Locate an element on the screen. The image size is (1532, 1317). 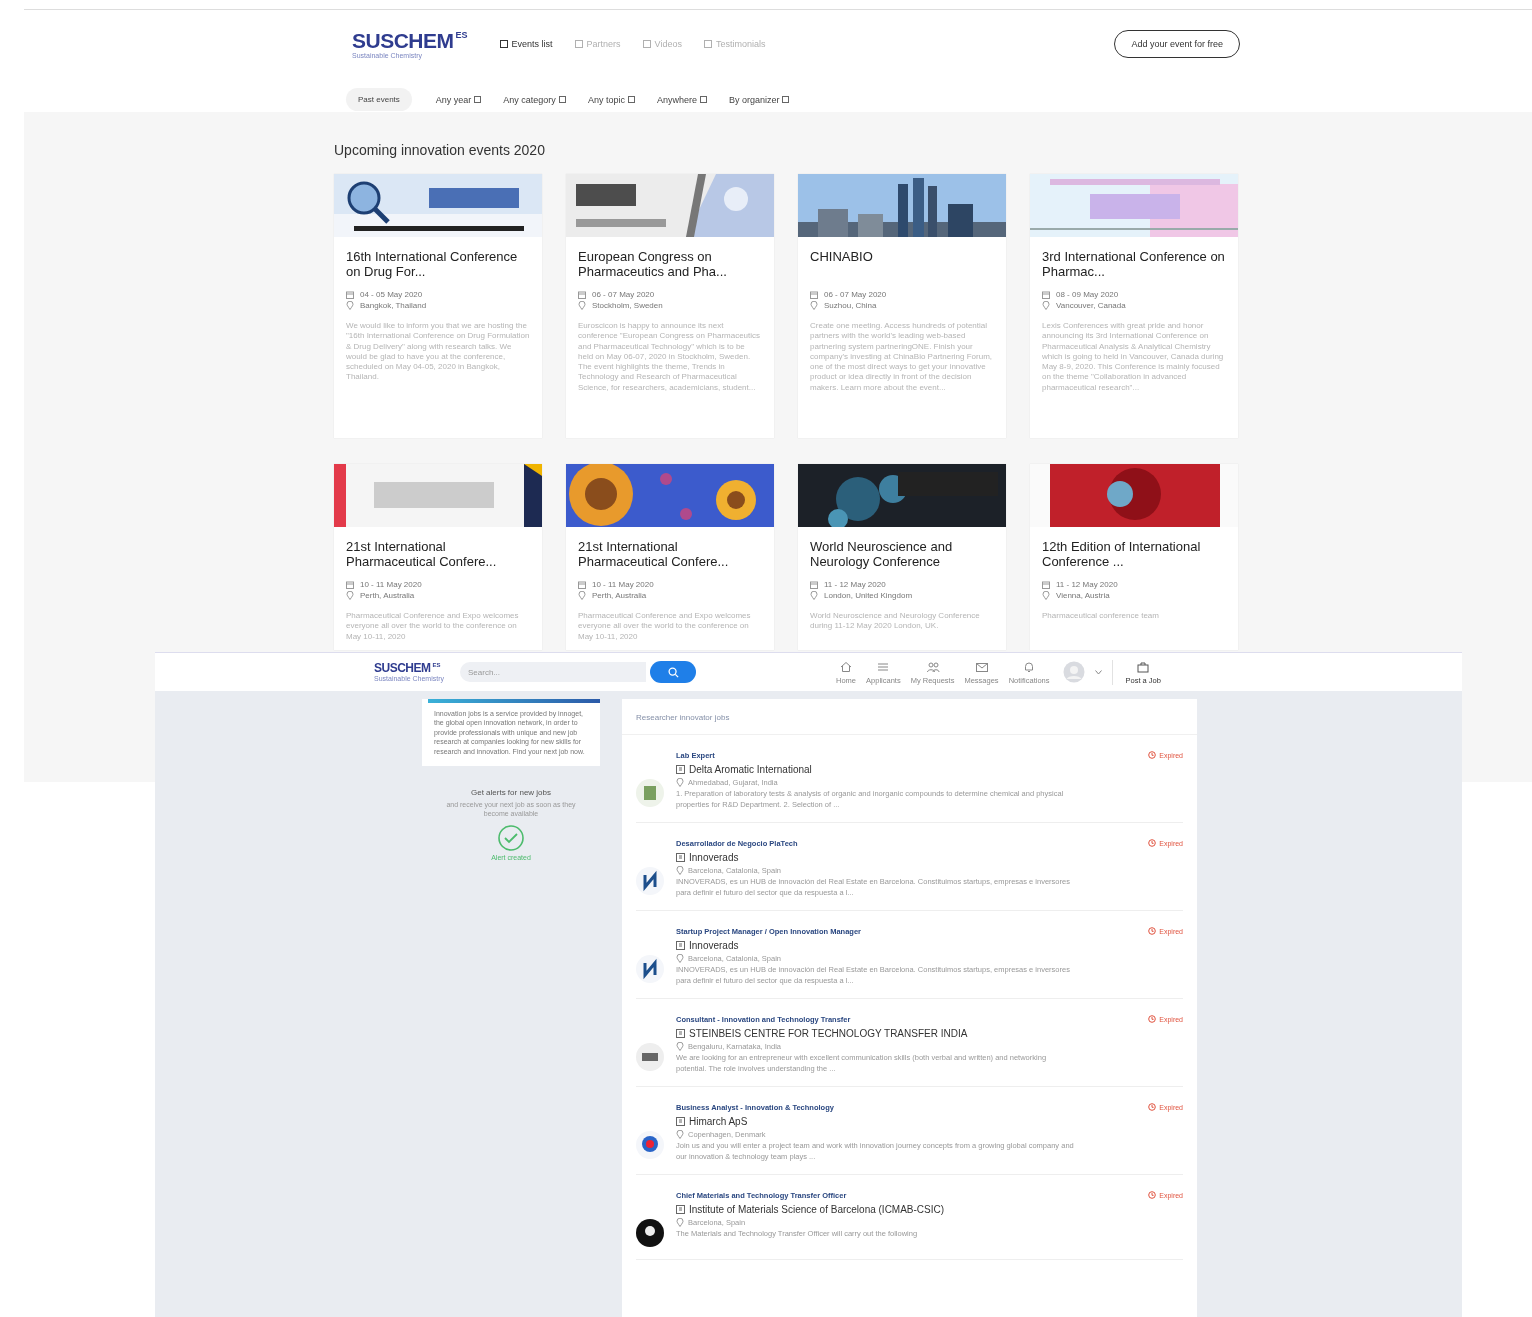
event-title: World Neuroscience and Neurology Conference is located at coordinates (902, 554).